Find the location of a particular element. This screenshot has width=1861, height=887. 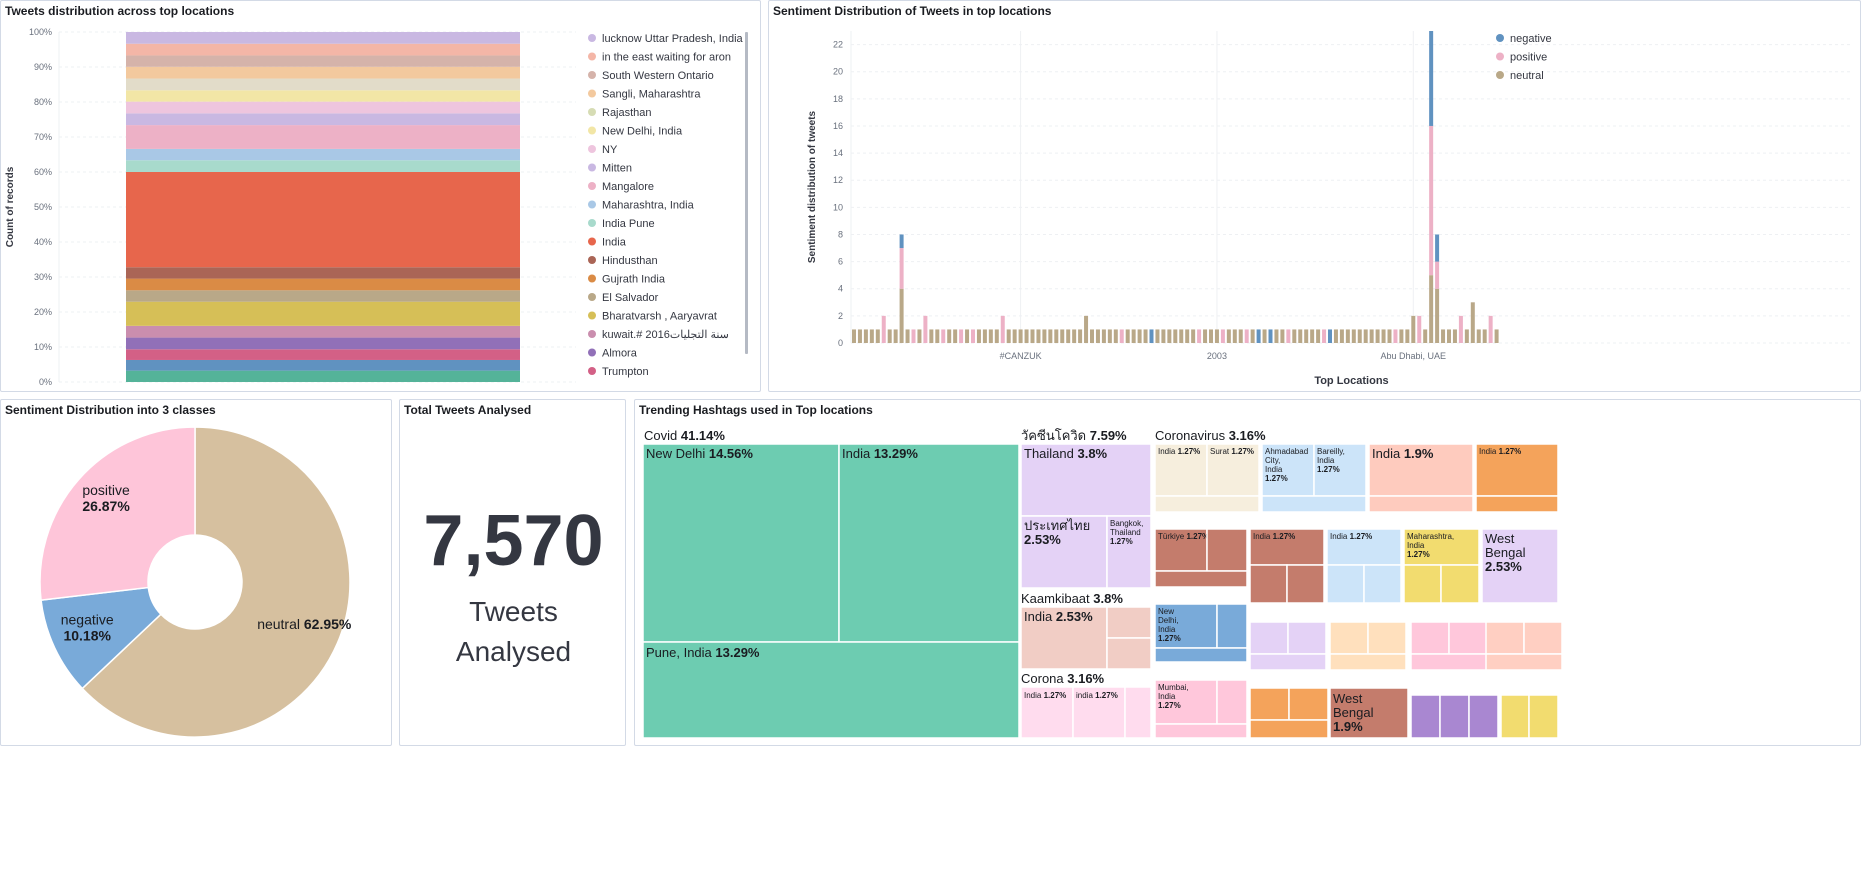

cell-label: Mumbai, is located at coordinates (1173, 687).